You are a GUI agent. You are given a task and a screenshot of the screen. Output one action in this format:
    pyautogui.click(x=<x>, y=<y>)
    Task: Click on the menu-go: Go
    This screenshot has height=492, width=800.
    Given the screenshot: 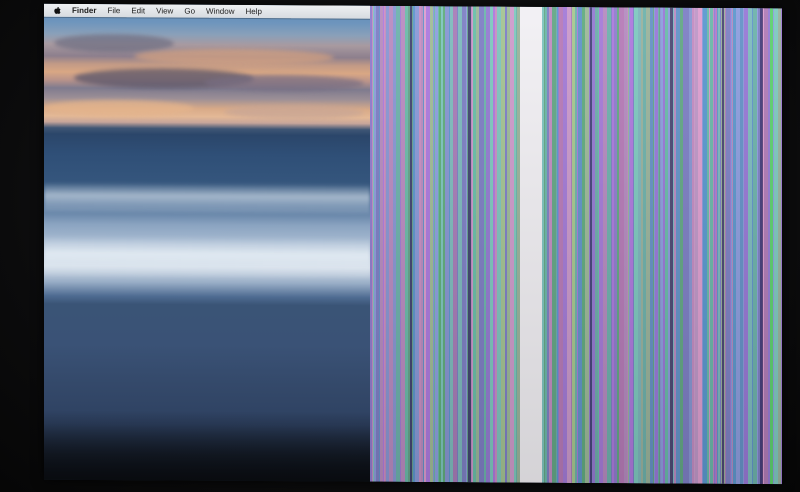 What is the action you would take?
    pyautogui.click(x=189, y=11)
    